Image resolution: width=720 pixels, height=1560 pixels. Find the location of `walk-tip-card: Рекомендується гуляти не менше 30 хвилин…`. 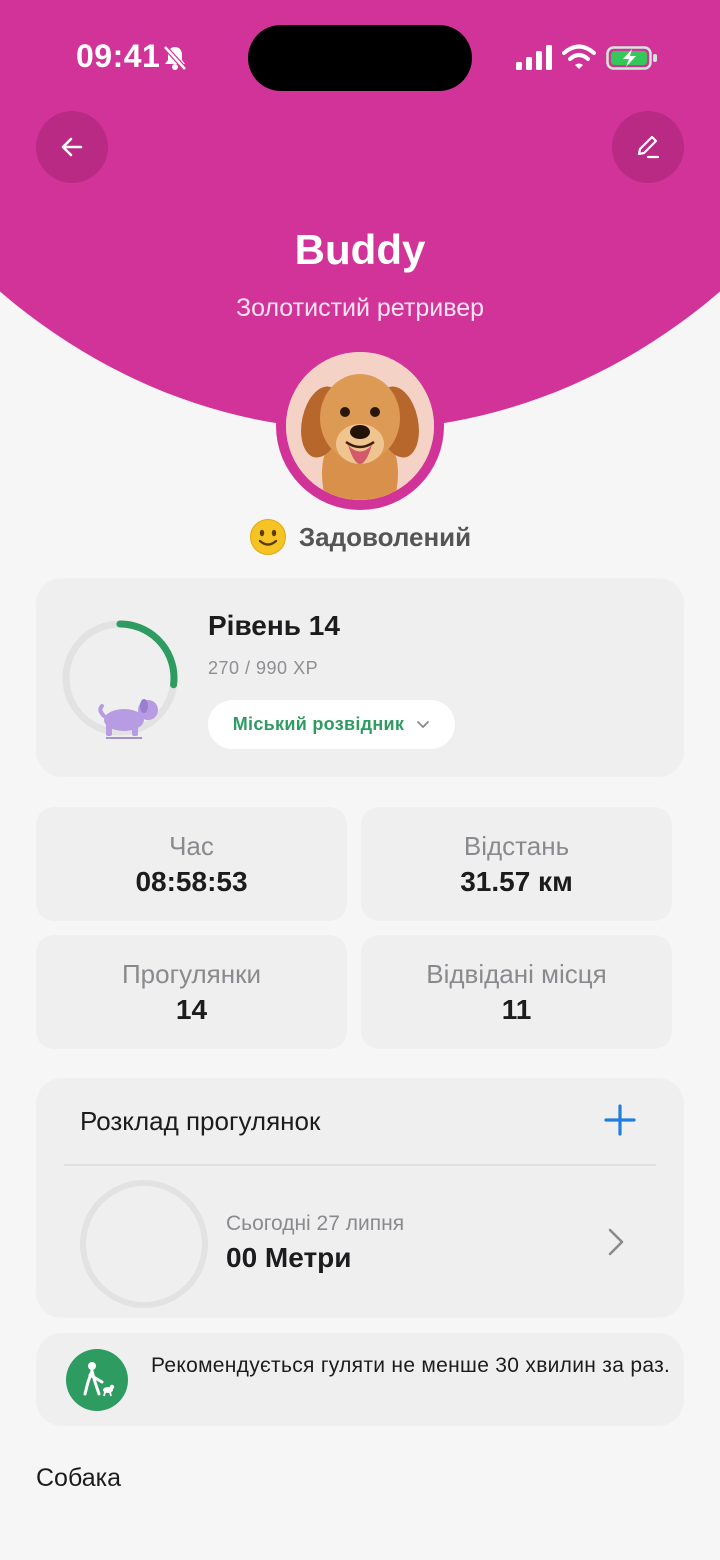

walk-tip-card: Рекомендується гуляти не менше 30 хвилин… is located at coordinates (360, 1379).